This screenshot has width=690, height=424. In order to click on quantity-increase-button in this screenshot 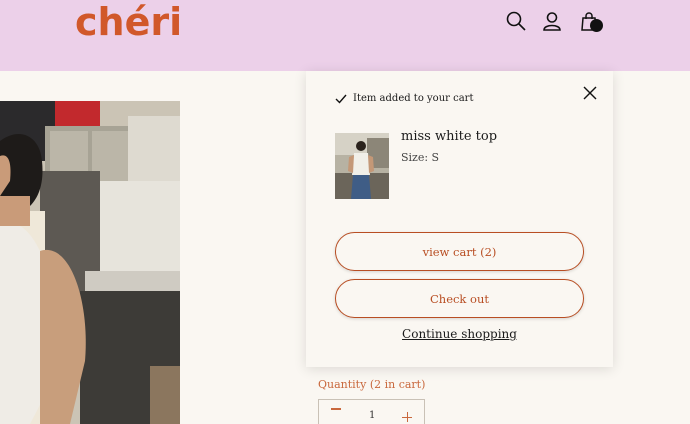, I will do `click(407, 417)`.